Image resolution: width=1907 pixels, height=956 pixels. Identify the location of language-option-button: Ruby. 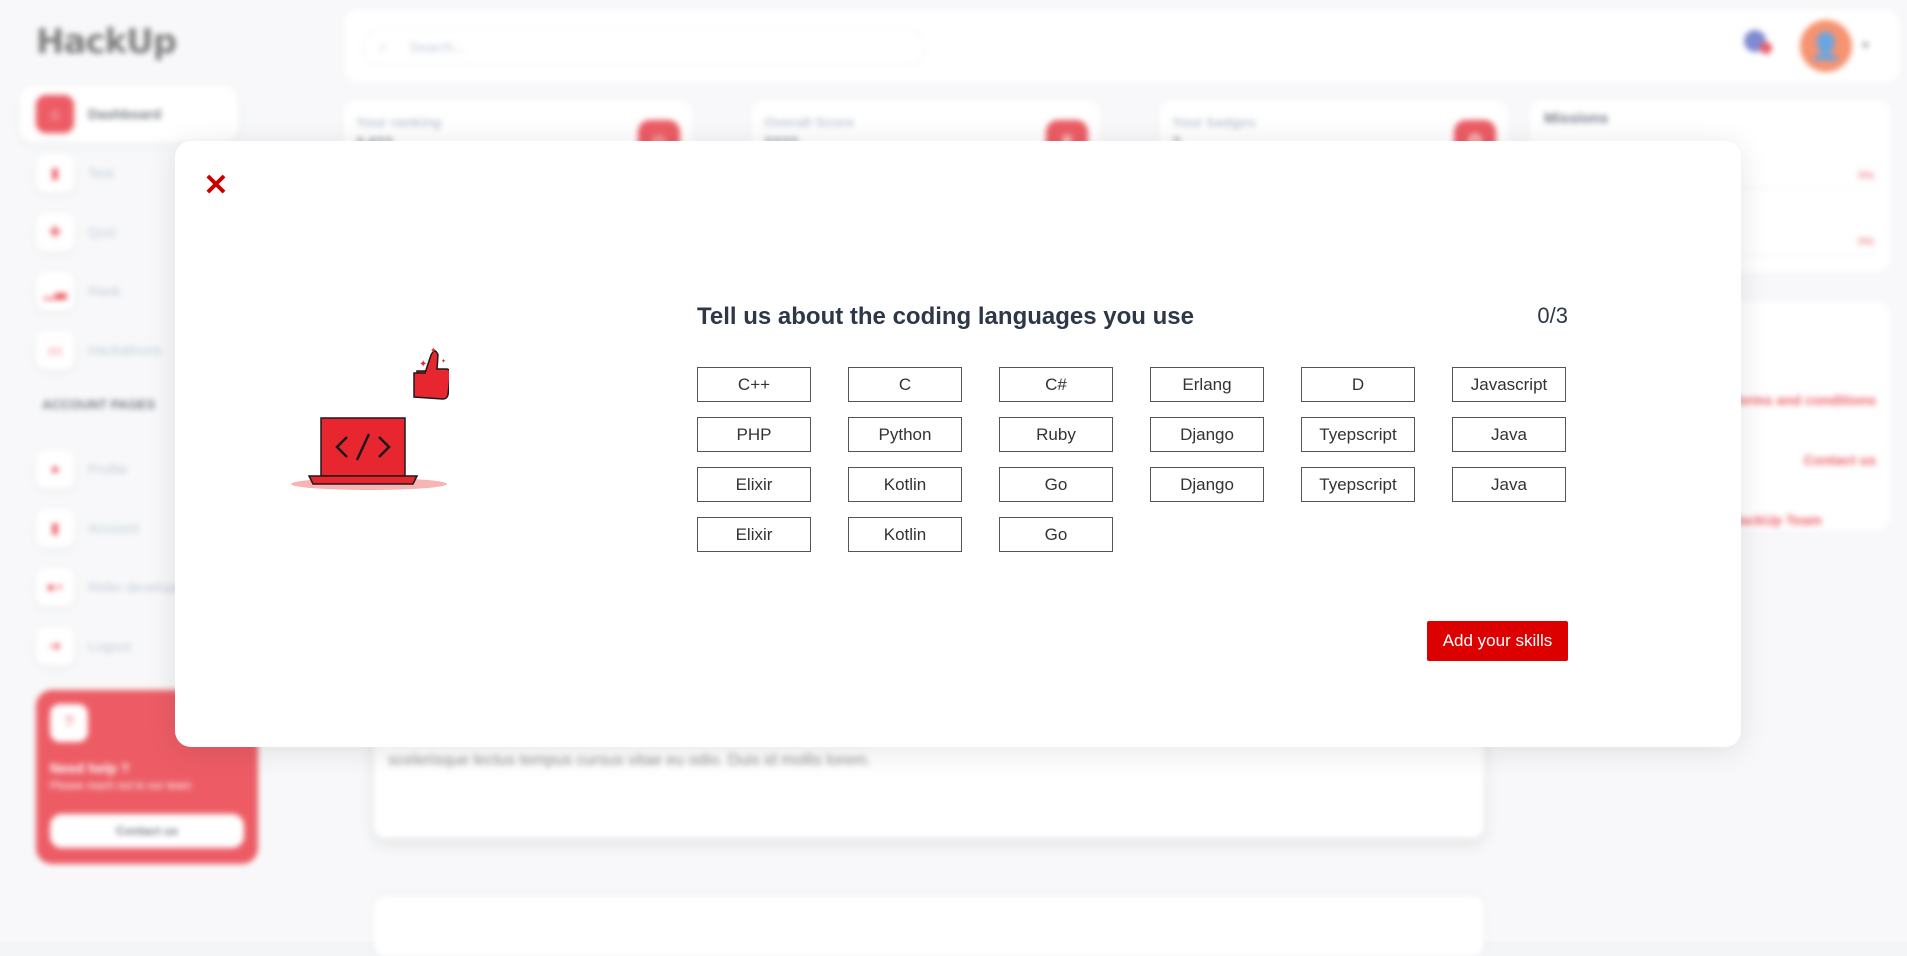
(1056, 434).